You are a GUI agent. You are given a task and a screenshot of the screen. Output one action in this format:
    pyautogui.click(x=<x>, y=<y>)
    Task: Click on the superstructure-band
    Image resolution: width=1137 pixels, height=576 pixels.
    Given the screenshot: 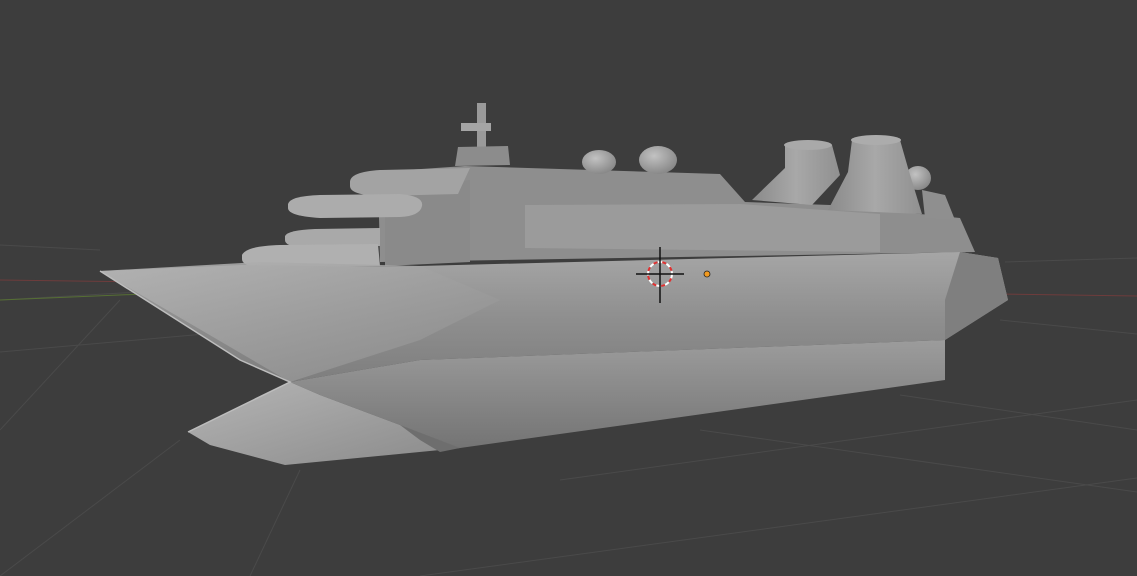 What is the action you would take?
    pyautogui.click(x=702, y=228)
    